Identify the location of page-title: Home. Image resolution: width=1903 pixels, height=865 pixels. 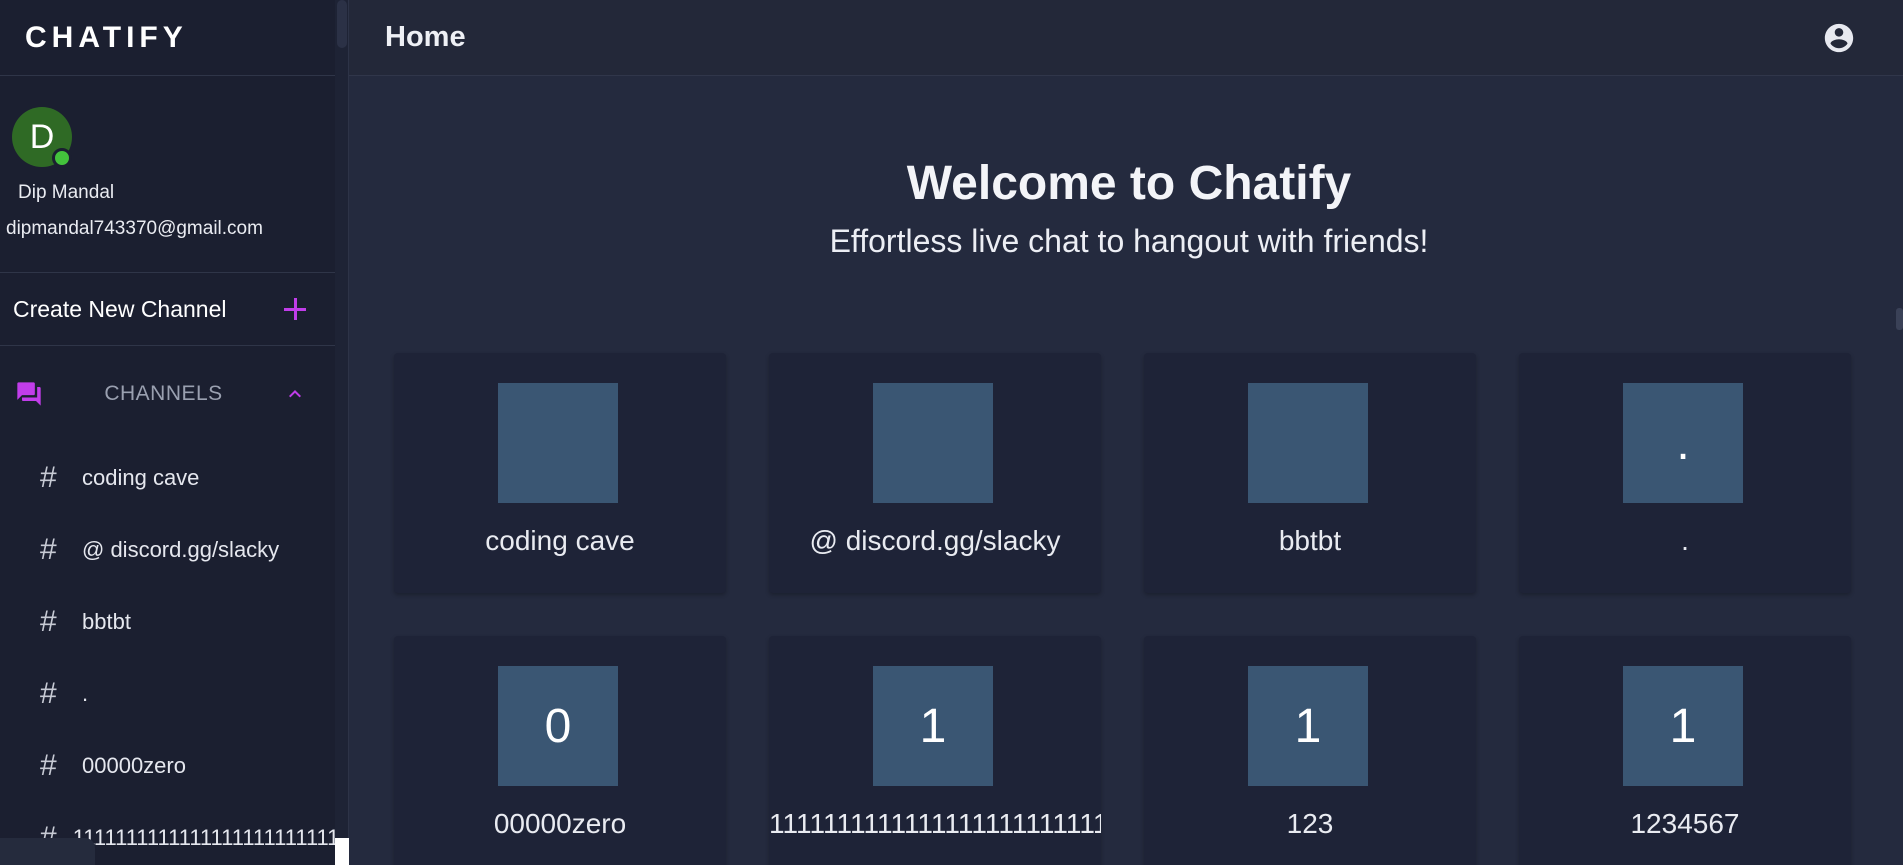
(425, 37).